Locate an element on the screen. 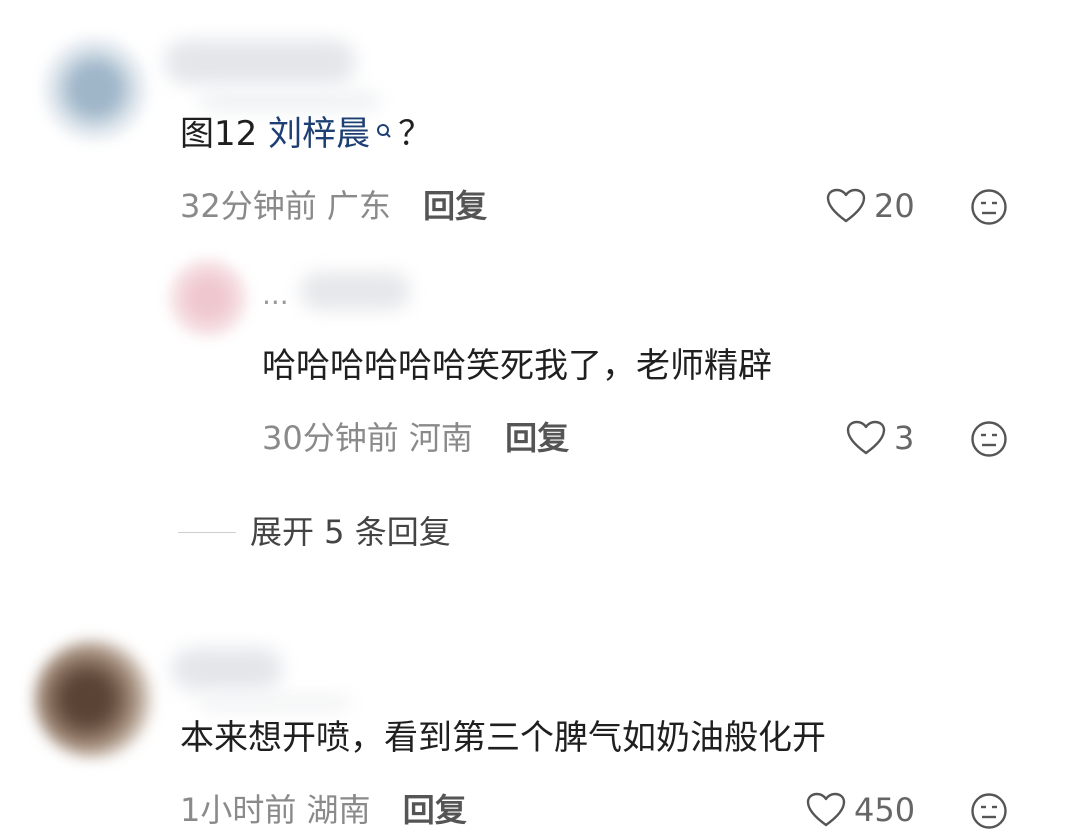 This screenshot has width=1070, height=834. like-count: 450 is located at coordinates (885, 810).